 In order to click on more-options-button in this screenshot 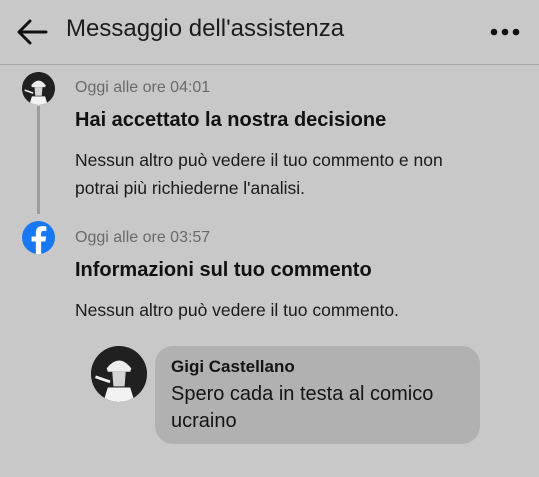, I will do `click(505, 32)`.